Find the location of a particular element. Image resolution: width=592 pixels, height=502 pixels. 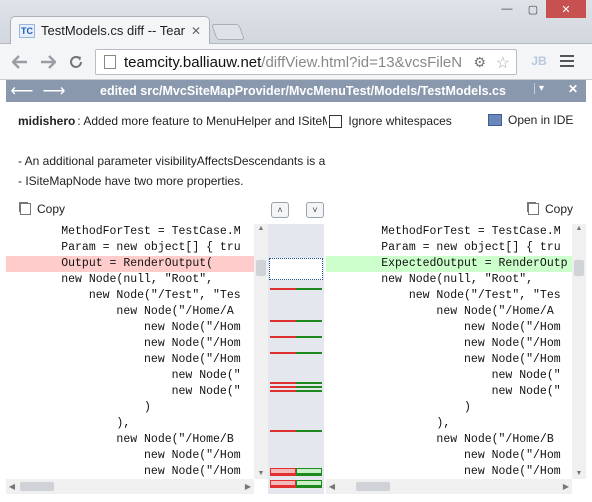

minimize-button: — is located at coordinates (507, 9).